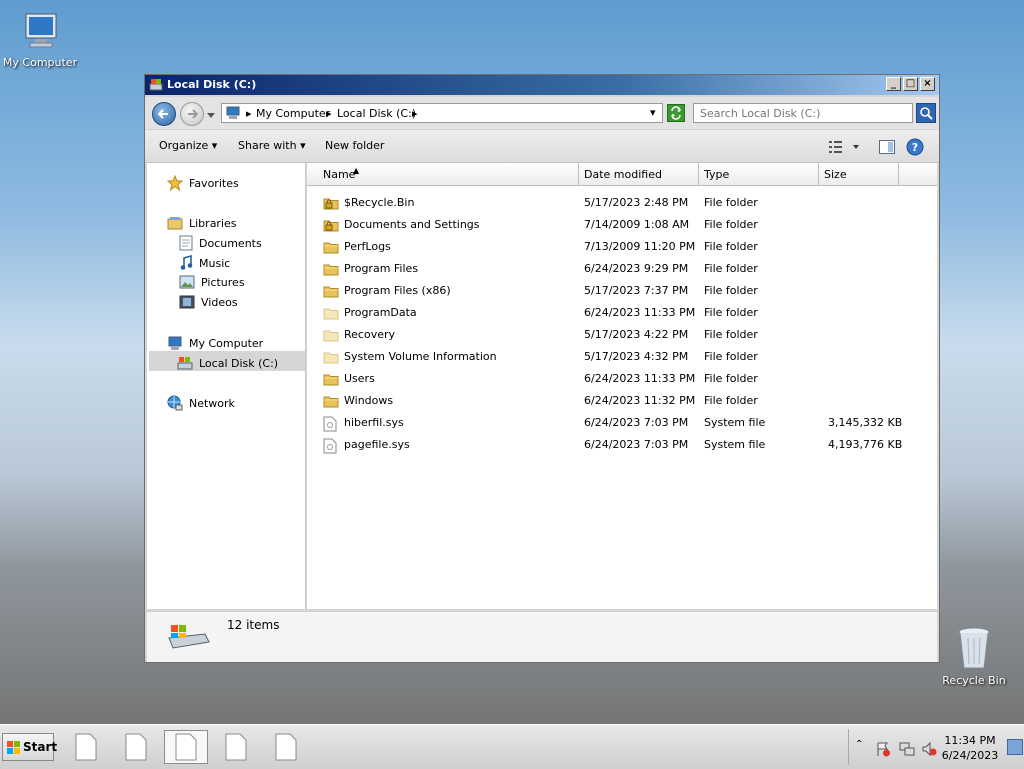 The width and height of the screenshot is (1024, 769). What do you see at coordinates (211, 116) in the screenshot?
I see `recent-pages-chevron-icon` at bounding box center [211, 116].